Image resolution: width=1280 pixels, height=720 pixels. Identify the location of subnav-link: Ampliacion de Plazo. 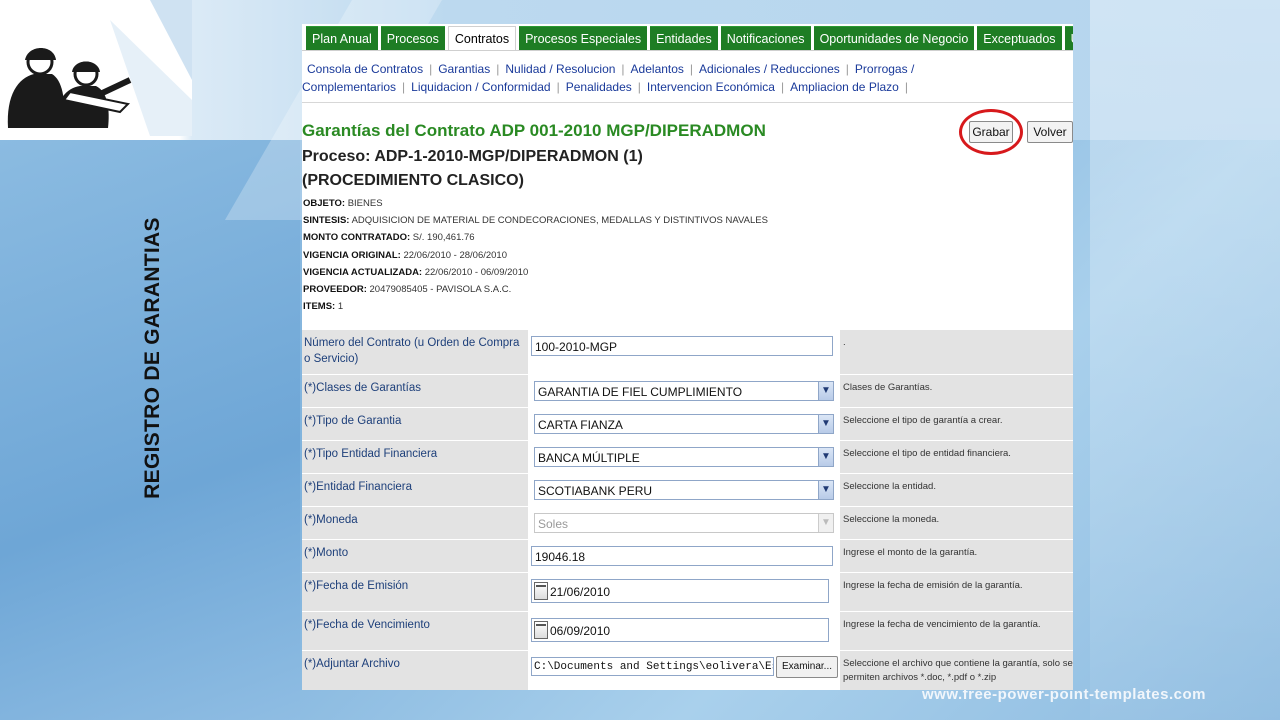
(844, 87).